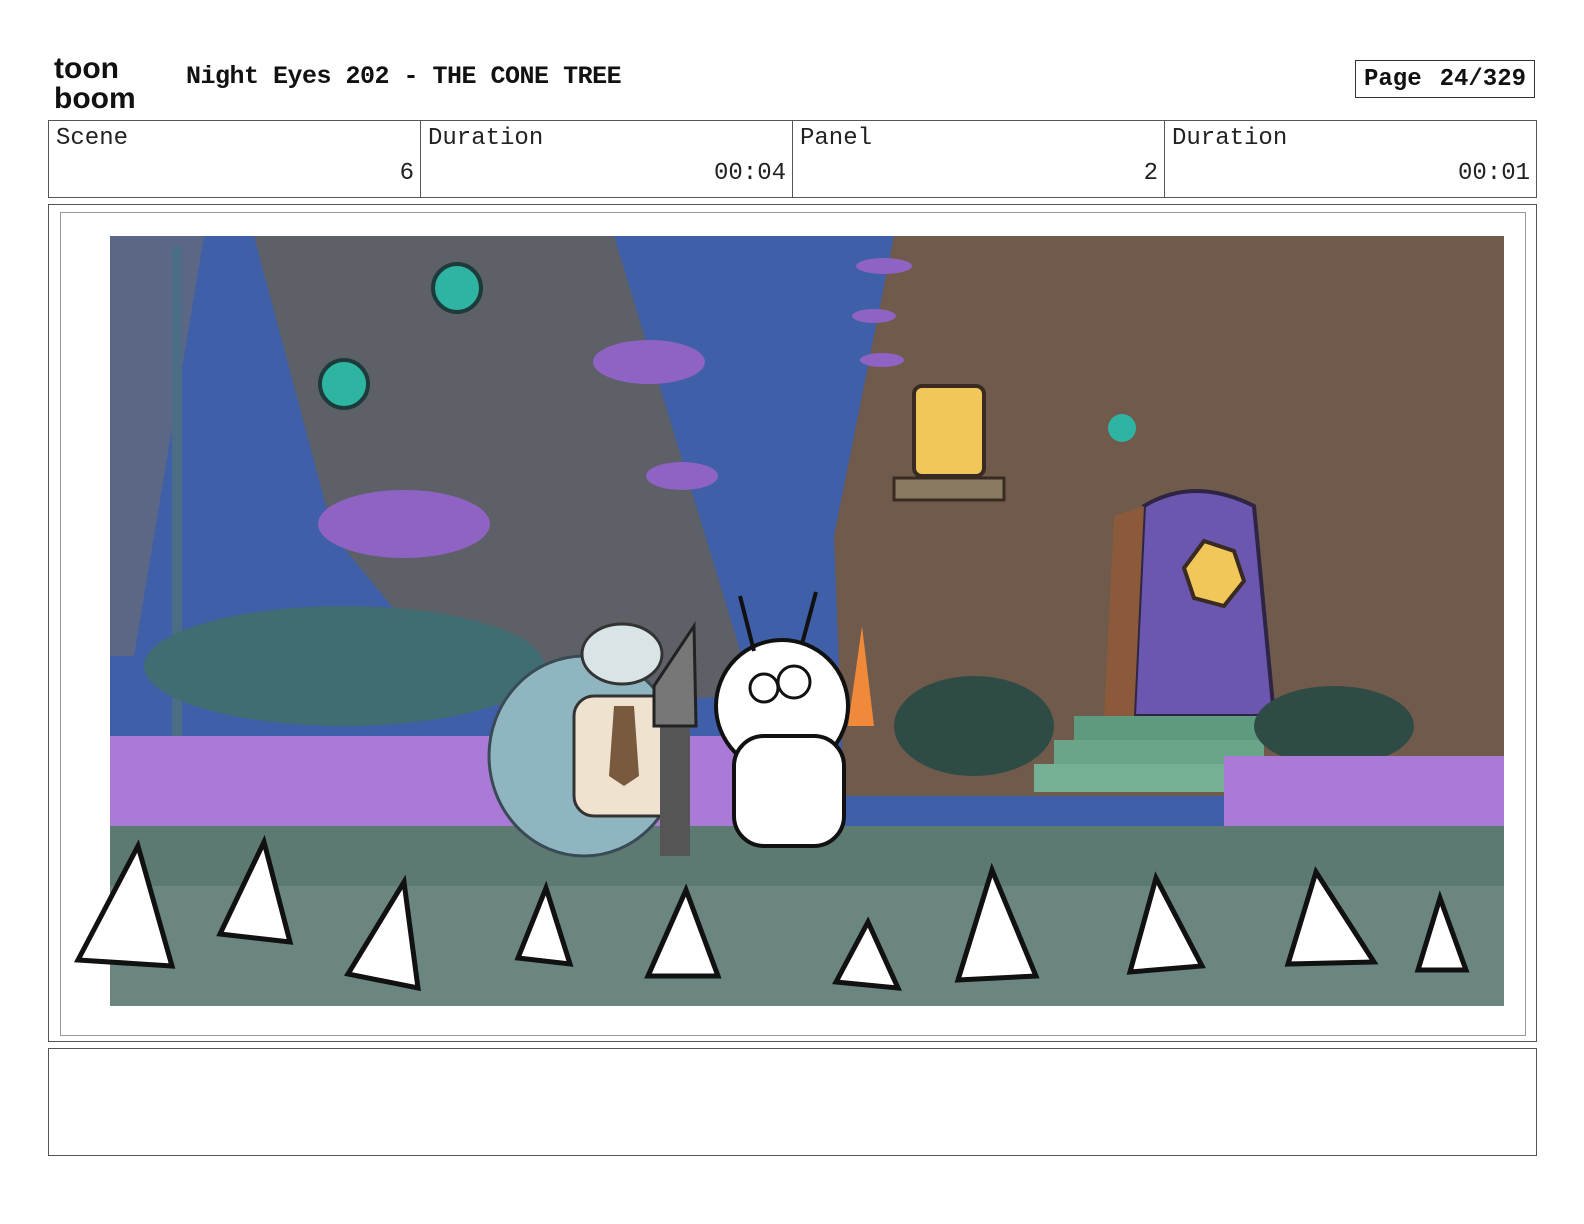  I want to click on scene-duration-cell: Duration 00:04, so click(607, 159).